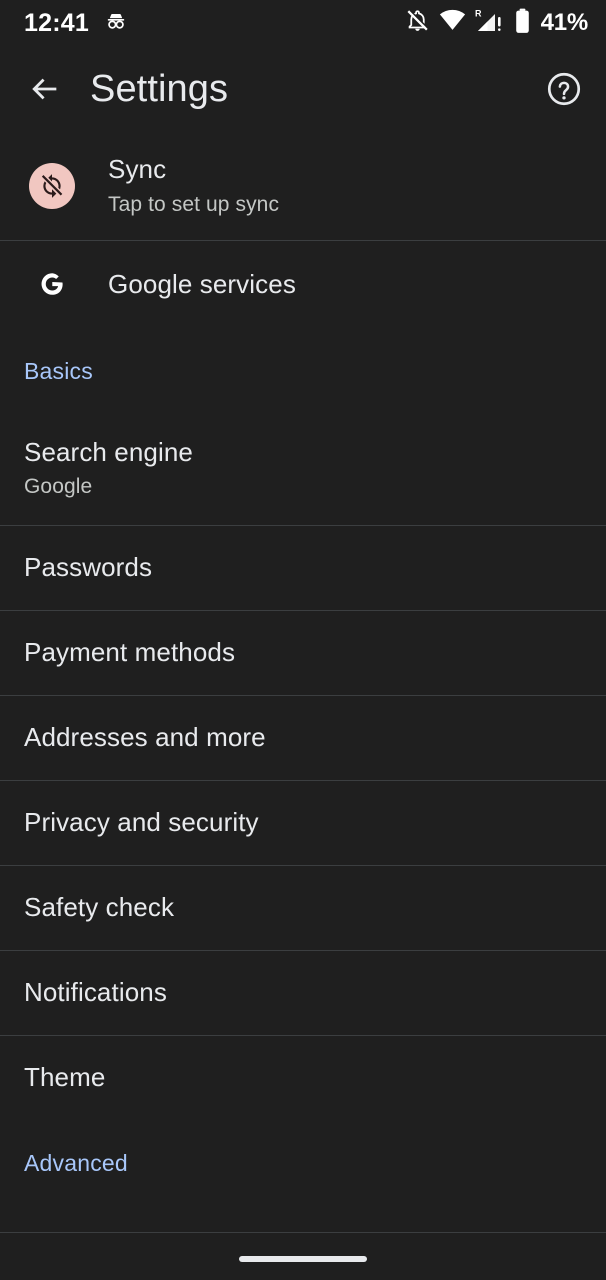 The height and width of the screenshot is (1280, 606). I want to click on settings-row-privacy-and-security: Privacy and security, so click(303, 822).